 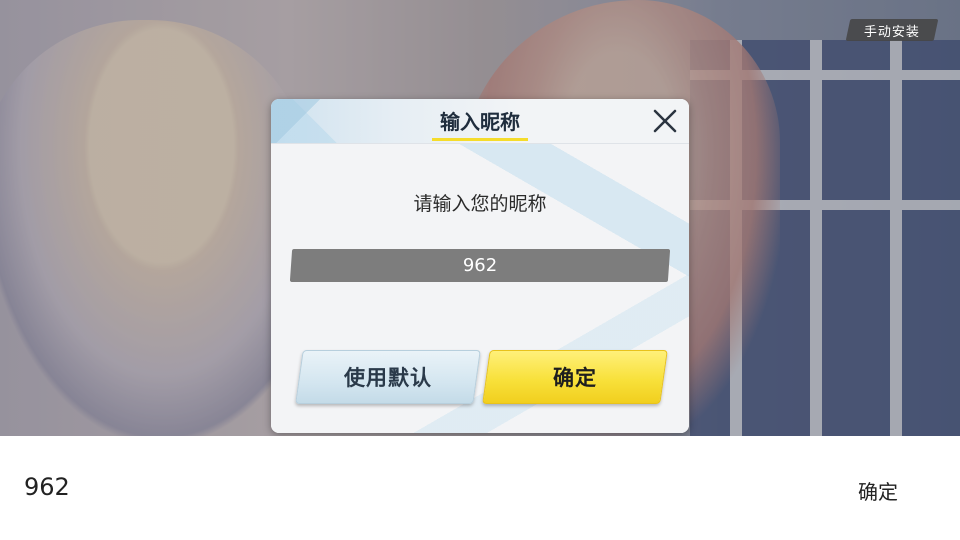 What do you see at coordinates (480, 139) in the screenshot?
I see `title-underline` at bounding box center [480, 139].